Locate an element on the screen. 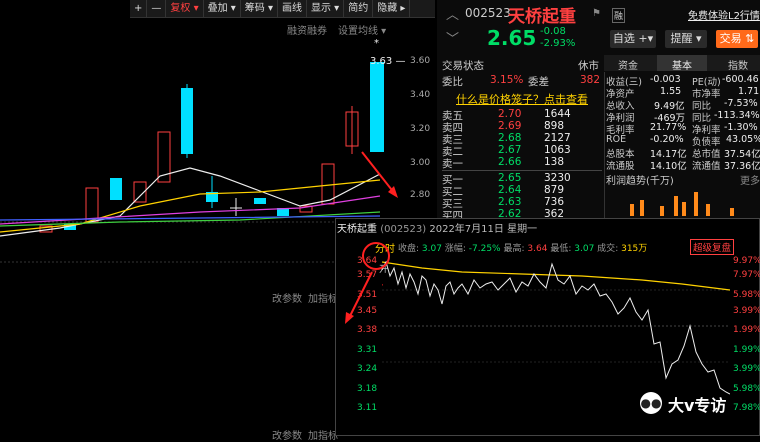 The height and width of the screenshot is (442, 760). stock-name: 天桥起重 is located at coordinates (542, 17).